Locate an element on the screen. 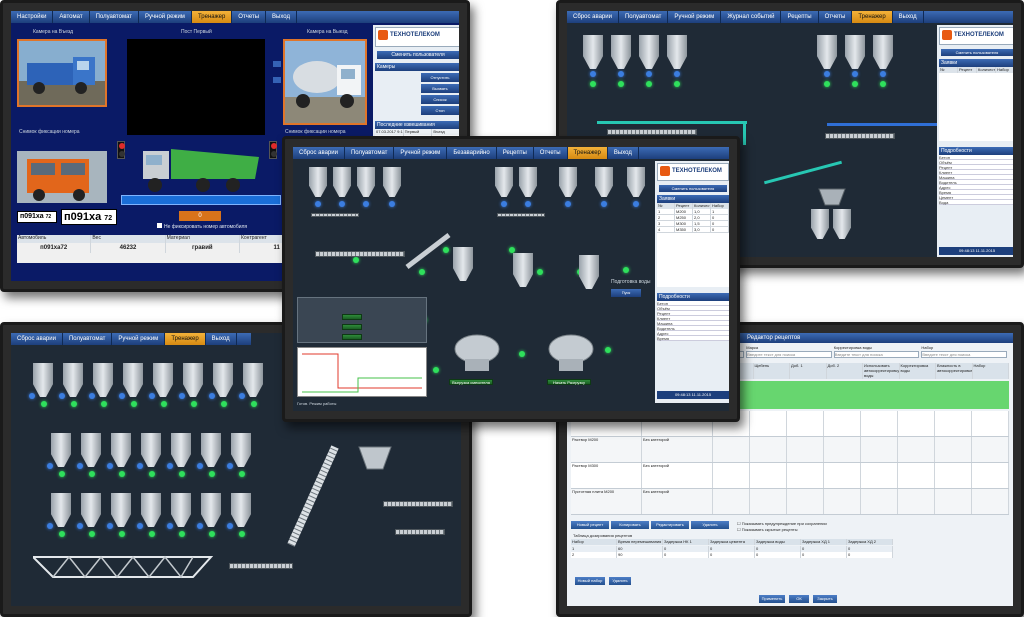 This screenshot has height=617, width=1024. overview-change-user-button: Сменить пользователя is located at coordinates (977, 52).